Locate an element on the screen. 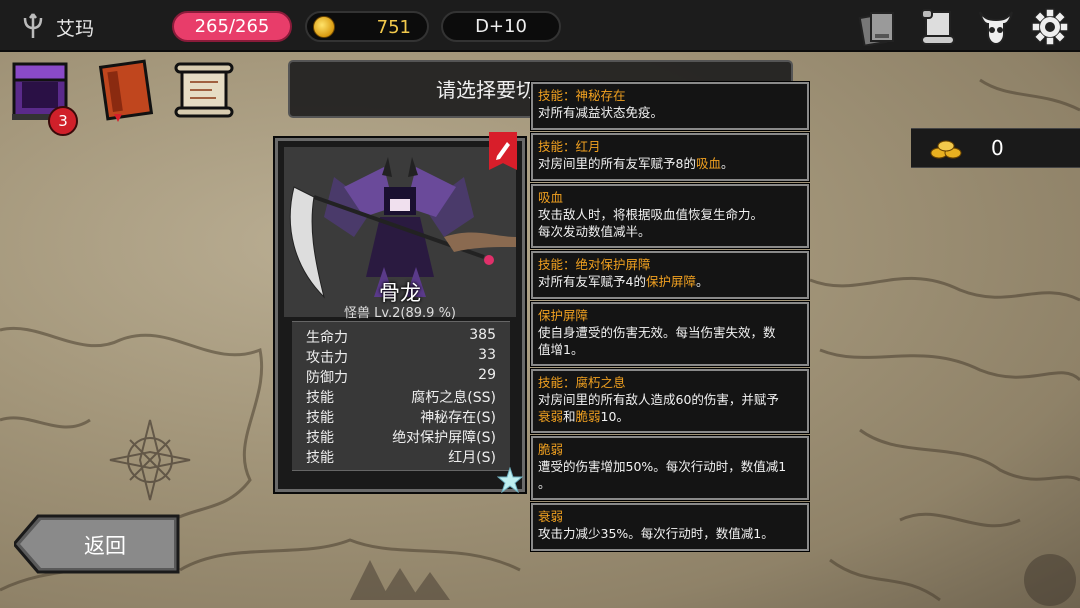 The width and height of the screenshot is (1080, 608). prompt-text: 请选择要切 is located at coordinates (486, 90).